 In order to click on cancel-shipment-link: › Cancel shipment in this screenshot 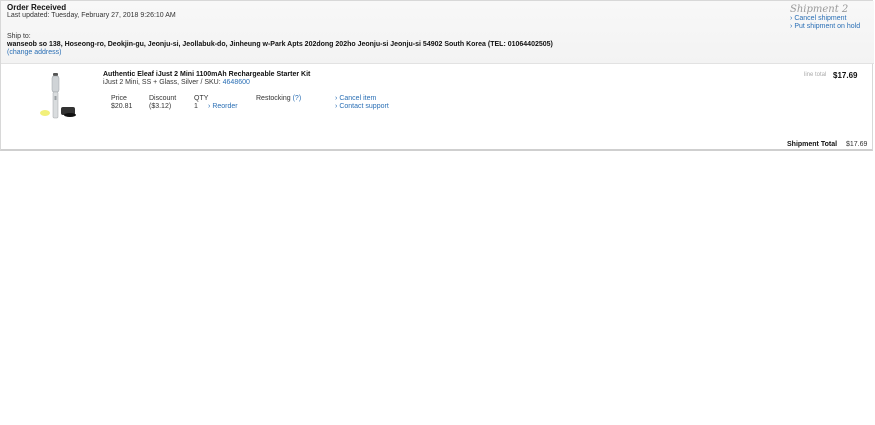, I will do `click(818, 18)`.